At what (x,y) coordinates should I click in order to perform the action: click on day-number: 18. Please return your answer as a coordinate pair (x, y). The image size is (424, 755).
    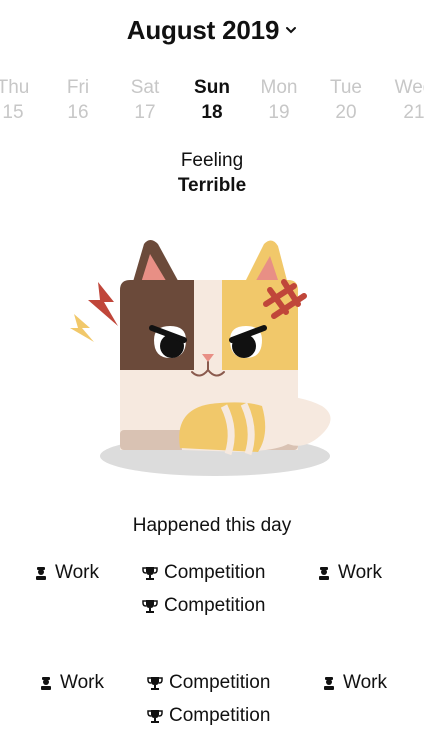
    Looking at the image, I should click on (212, 112).